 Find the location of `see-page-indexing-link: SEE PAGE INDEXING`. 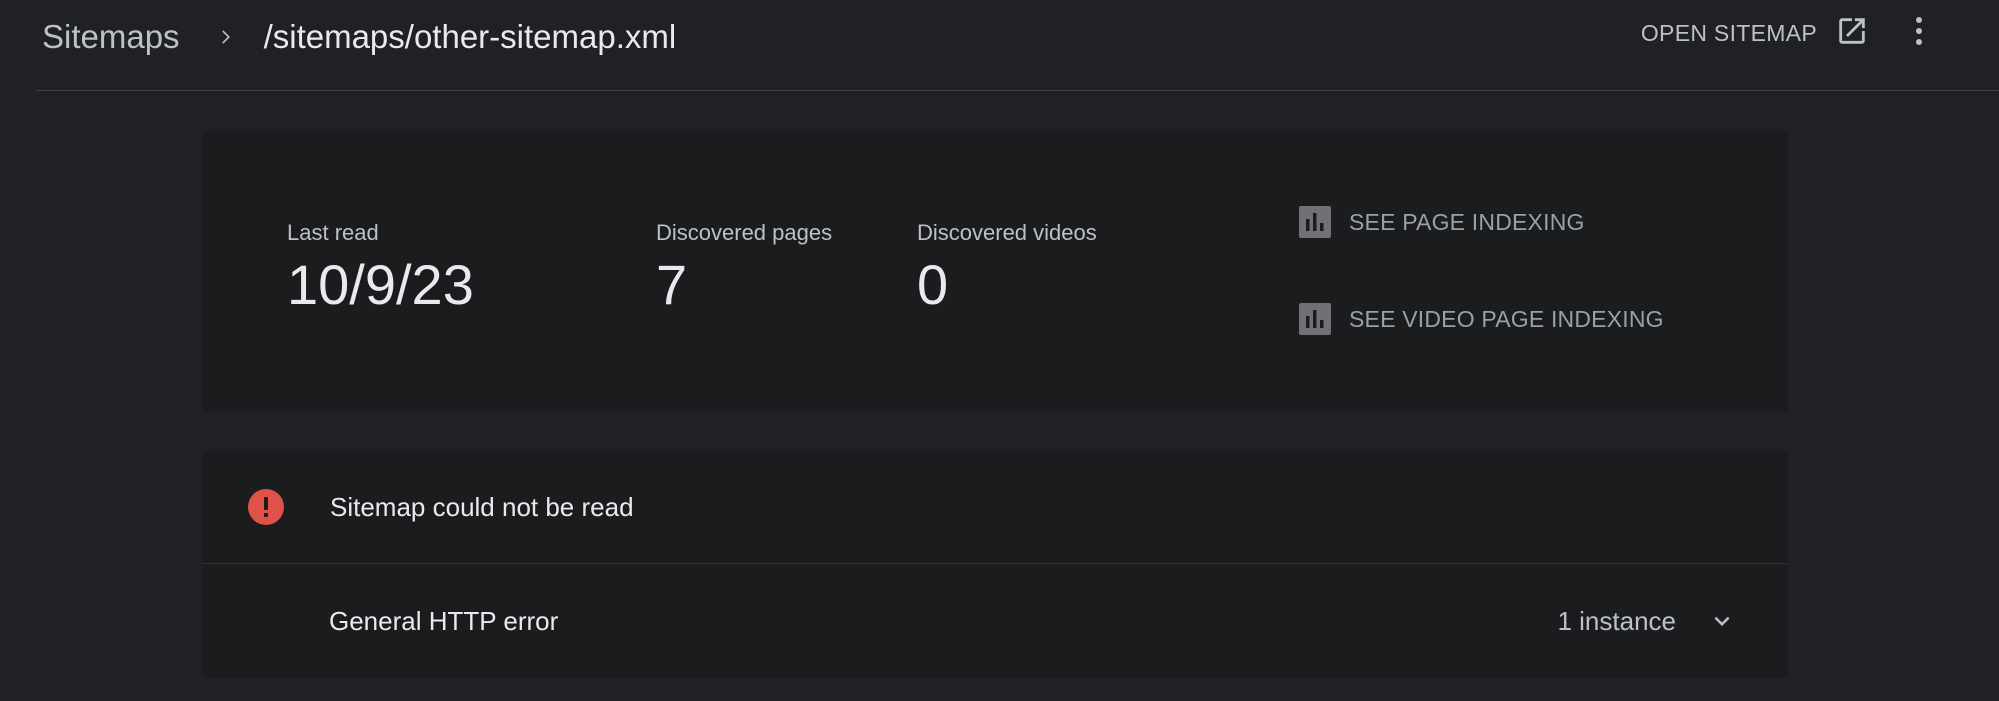

see-page-indexing-link: SEE PAGE INDEXING is located at coordinates (1442, 222).